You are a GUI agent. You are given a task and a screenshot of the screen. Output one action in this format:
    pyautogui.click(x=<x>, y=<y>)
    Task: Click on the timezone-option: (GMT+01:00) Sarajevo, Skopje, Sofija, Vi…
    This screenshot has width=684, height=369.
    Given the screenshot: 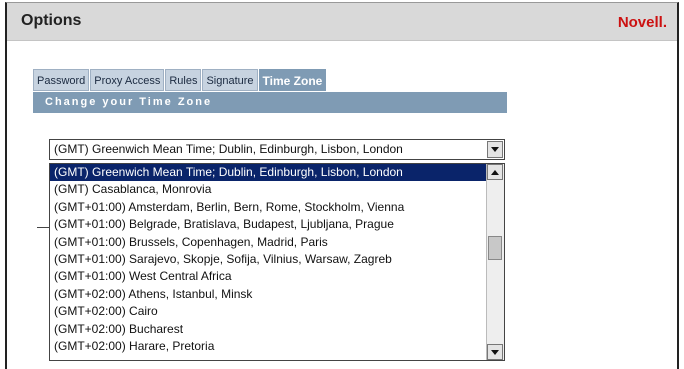 What is the action you would take?
    pyautogui.click(x=268, y=259)
    